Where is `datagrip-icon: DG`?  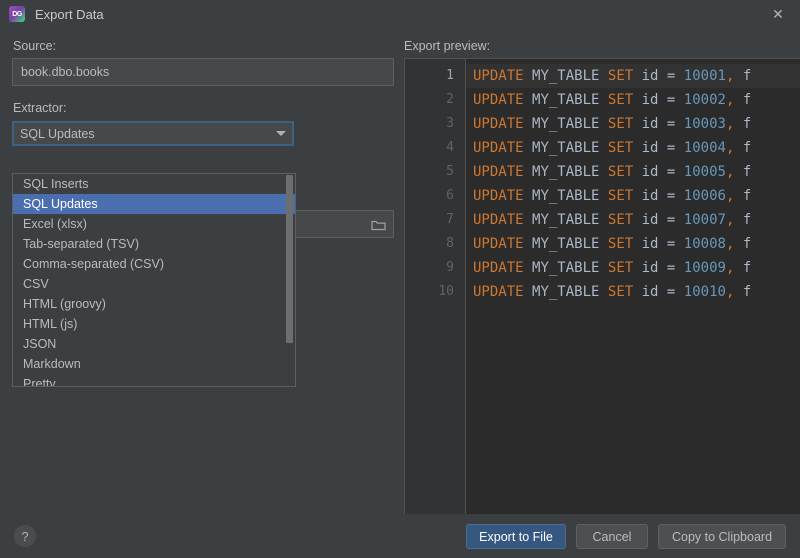
datagrip-icon: DG is located at coordinates (17, 14).